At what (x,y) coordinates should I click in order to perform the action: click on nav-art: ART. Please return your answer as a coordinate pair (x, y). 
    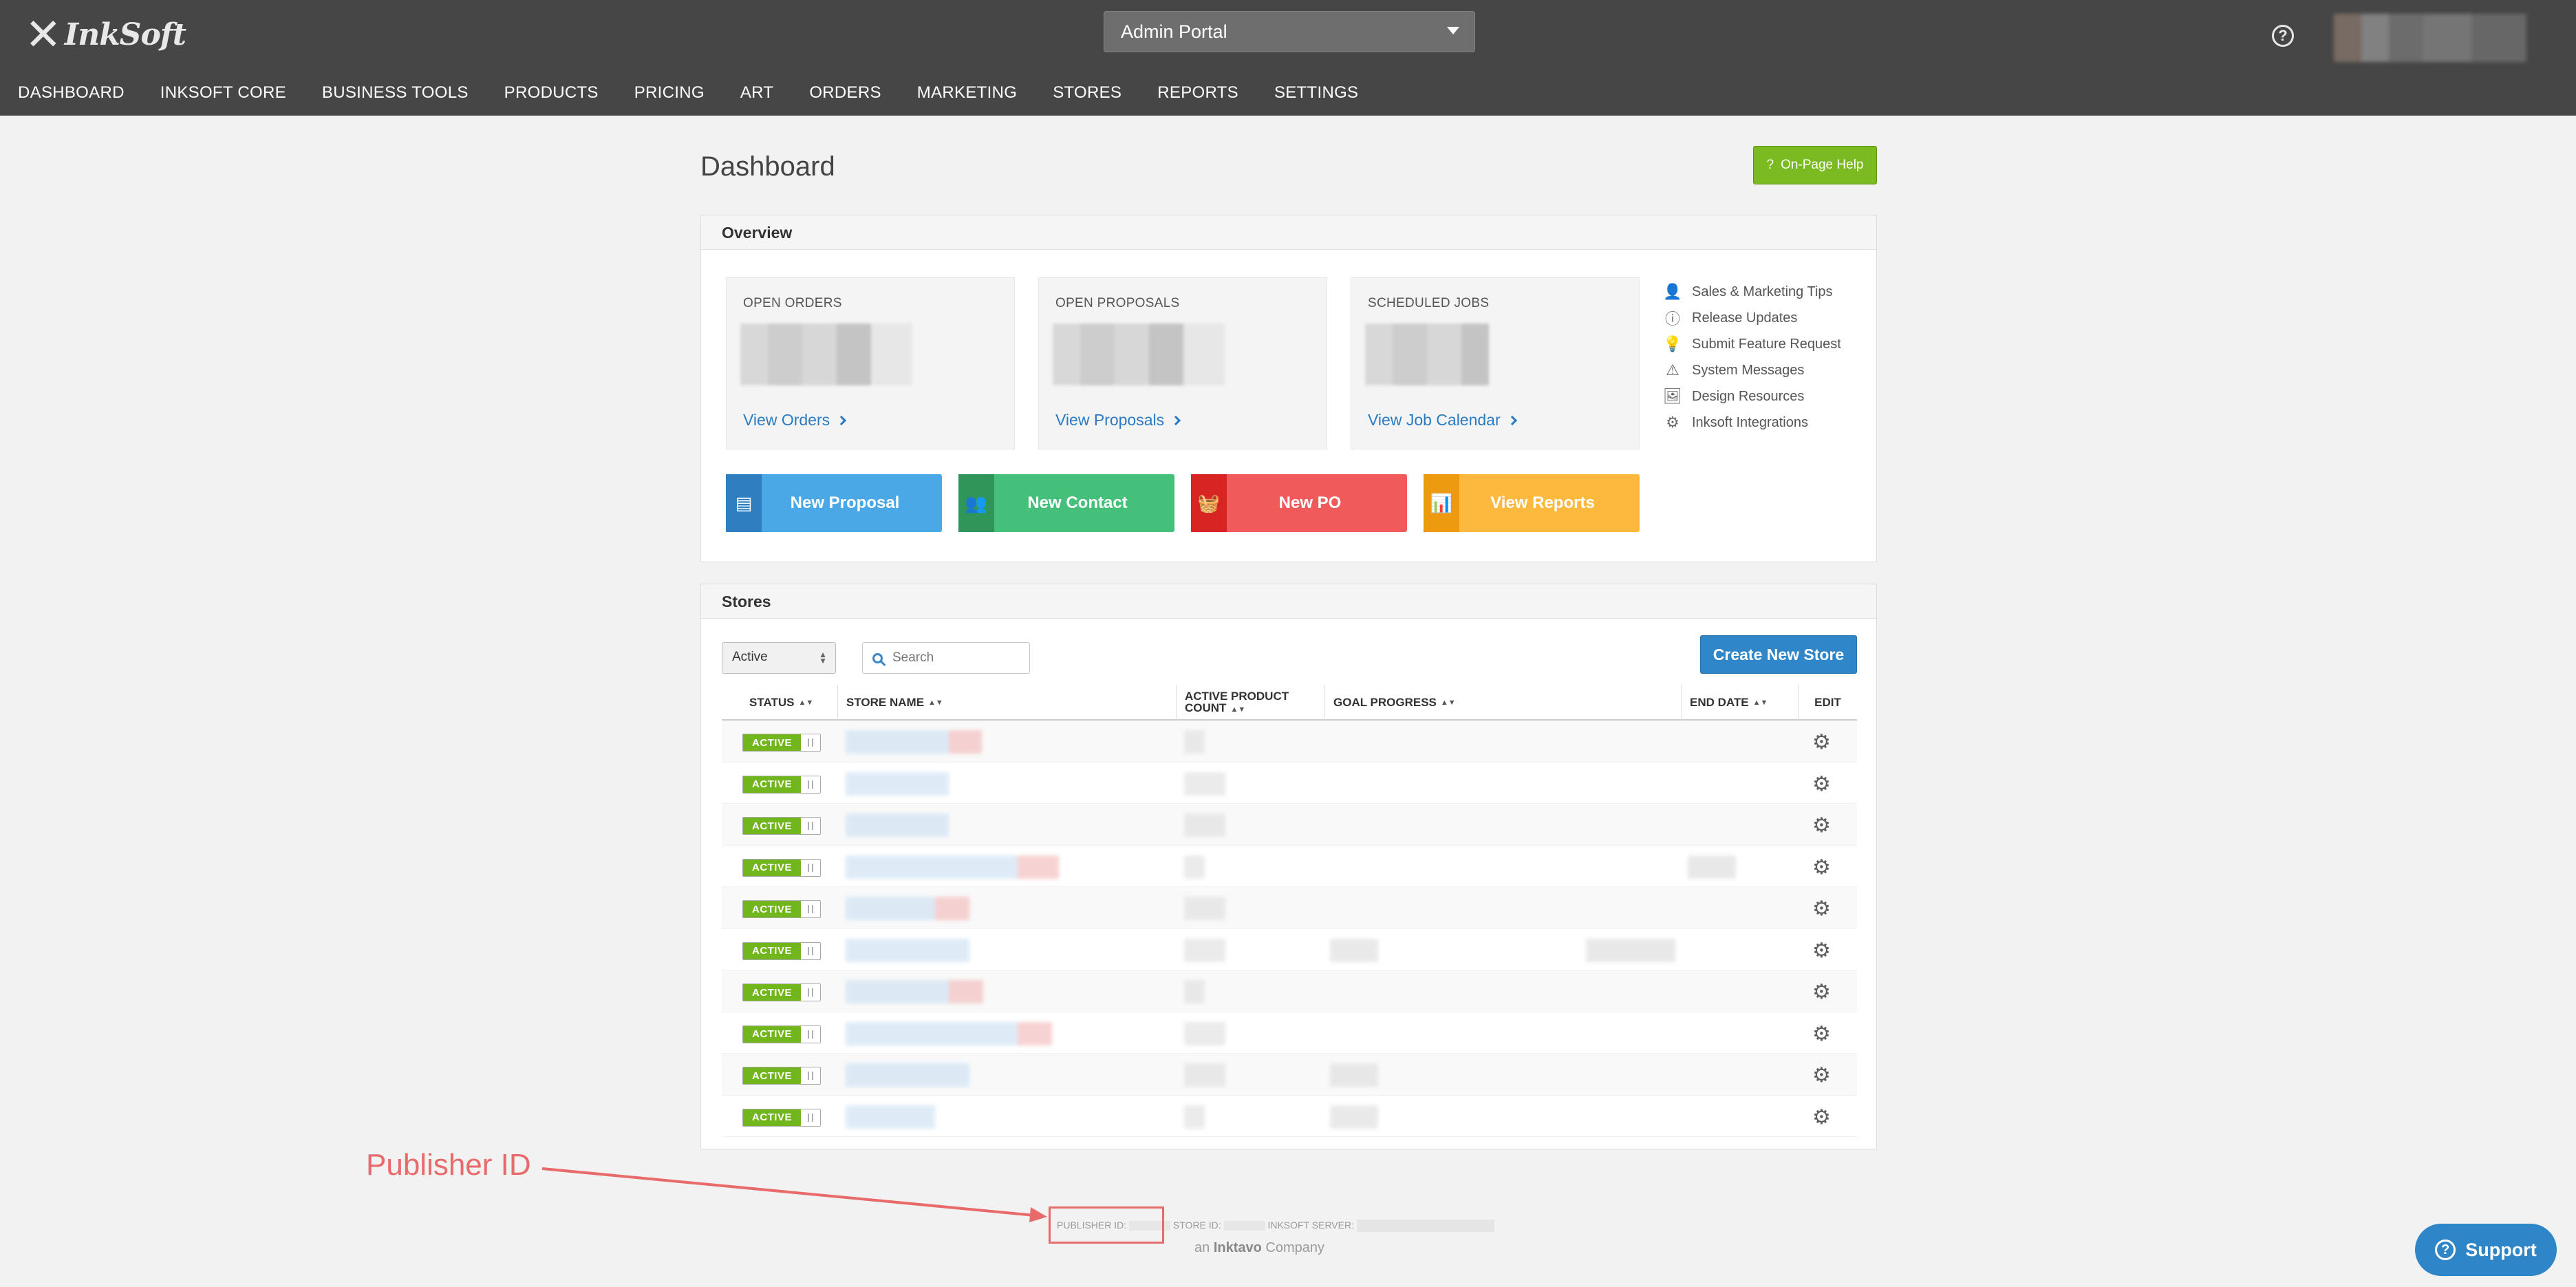
    Looking at the image, I should click on (756, 93).